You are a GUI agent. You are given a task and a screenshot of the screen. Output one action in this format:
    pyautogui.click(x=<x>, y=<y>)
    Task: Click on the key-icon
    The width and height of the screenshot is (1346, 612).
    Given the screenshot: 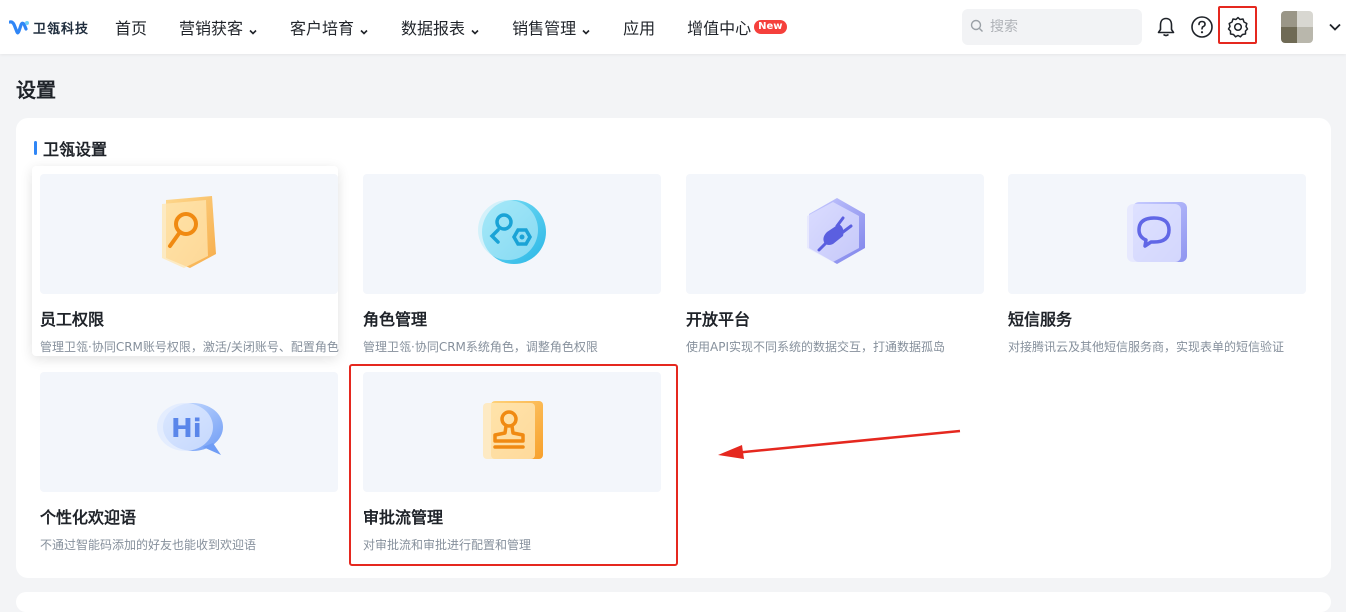 What is the action you would take?
    pyautogui.click(x=189, y=234)
    